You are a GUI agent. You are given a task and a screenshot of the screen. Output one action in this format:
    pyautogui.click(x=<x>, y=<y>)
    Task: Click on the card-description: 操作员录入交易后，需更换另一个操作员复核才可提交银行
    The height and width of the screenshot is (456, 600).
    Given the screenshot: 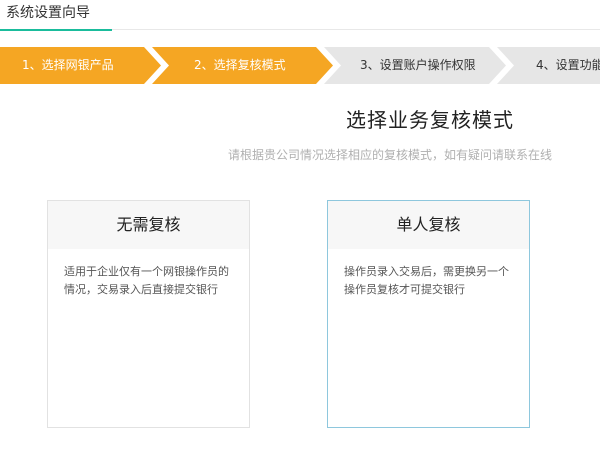 What is the action you would take?
    pyautogui.click(x=426, y=280)
    